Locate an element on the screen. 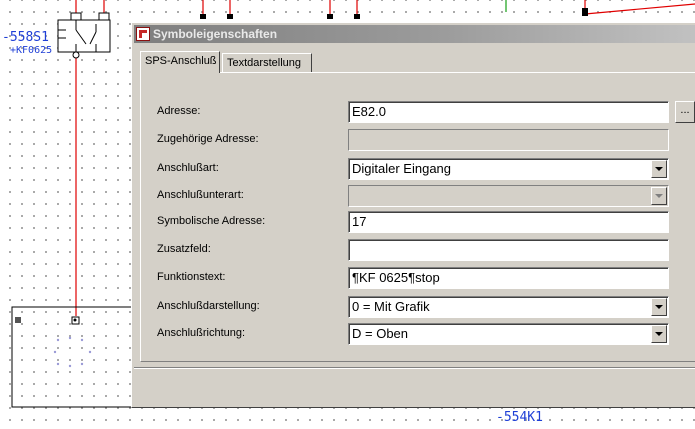 The height and width of the screenshot is (429, 695). dialog-titlebar: Symboleigenschaften is located at coordinates (414, 34).